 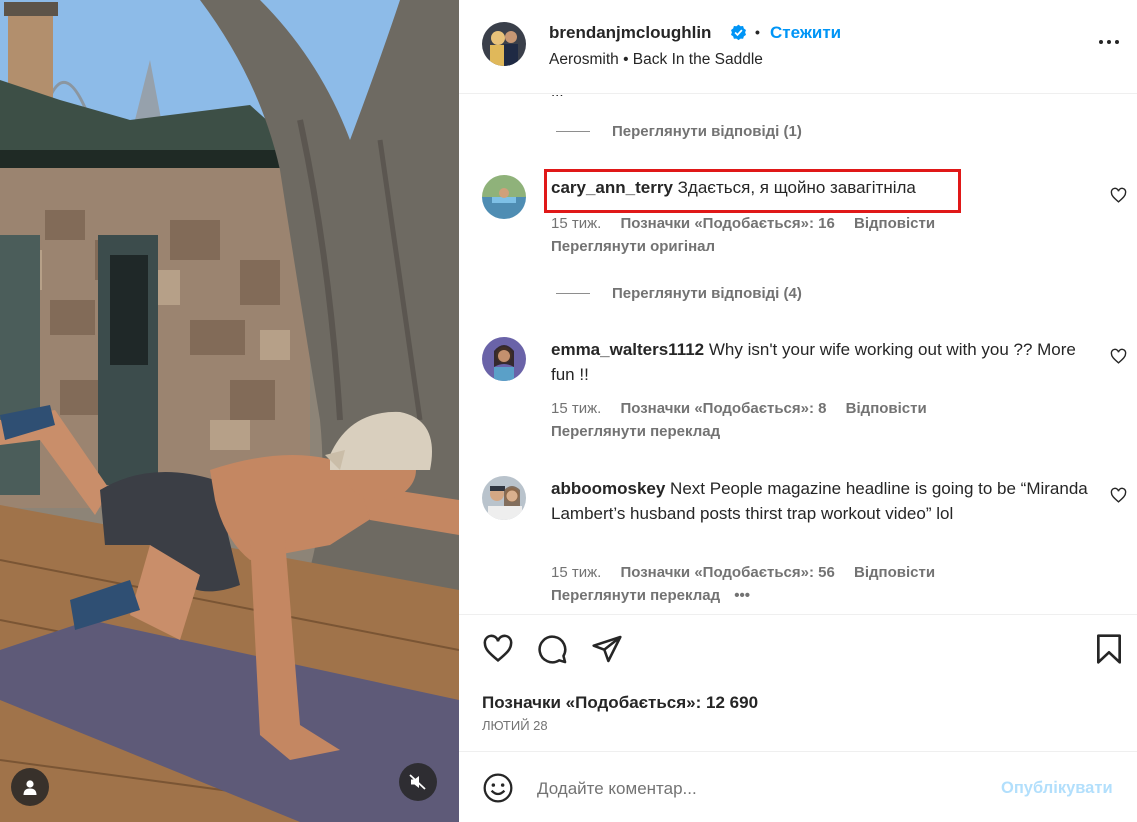 What do you see at coordinates (498, 790) in the screenshot?
I see `emoji-icon` at bounding box center [498, 790].